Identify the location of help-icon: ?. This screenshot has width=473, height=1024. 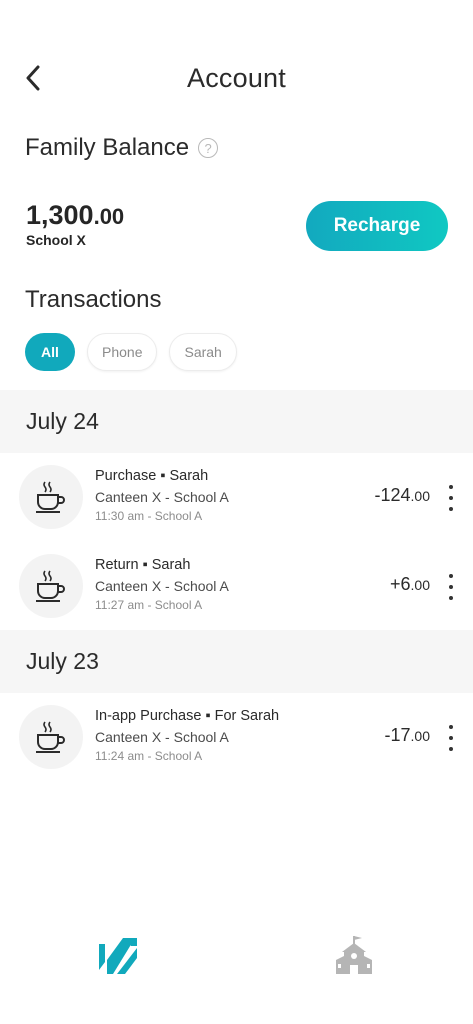
(208, 148).